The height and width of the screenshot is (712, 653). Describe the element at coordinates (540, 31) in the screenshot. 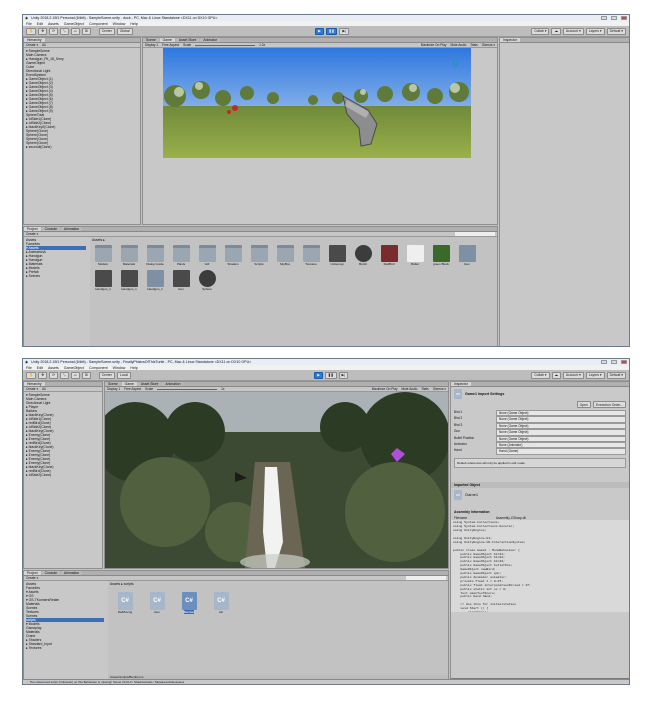

I see `collab-button: Collab ▾` at that location.